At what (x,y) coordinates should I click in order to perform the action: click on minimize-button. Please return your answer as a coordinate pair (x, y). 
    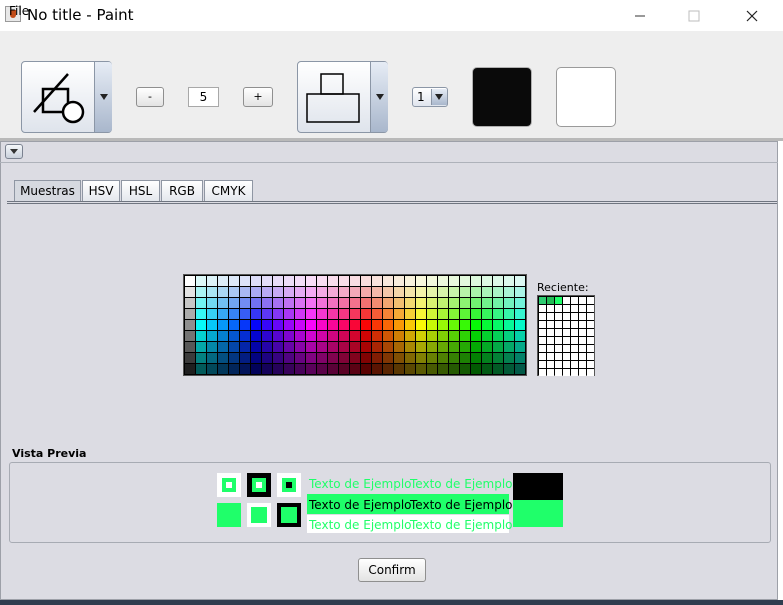
    Looking at the image, I should click on (640, 15).